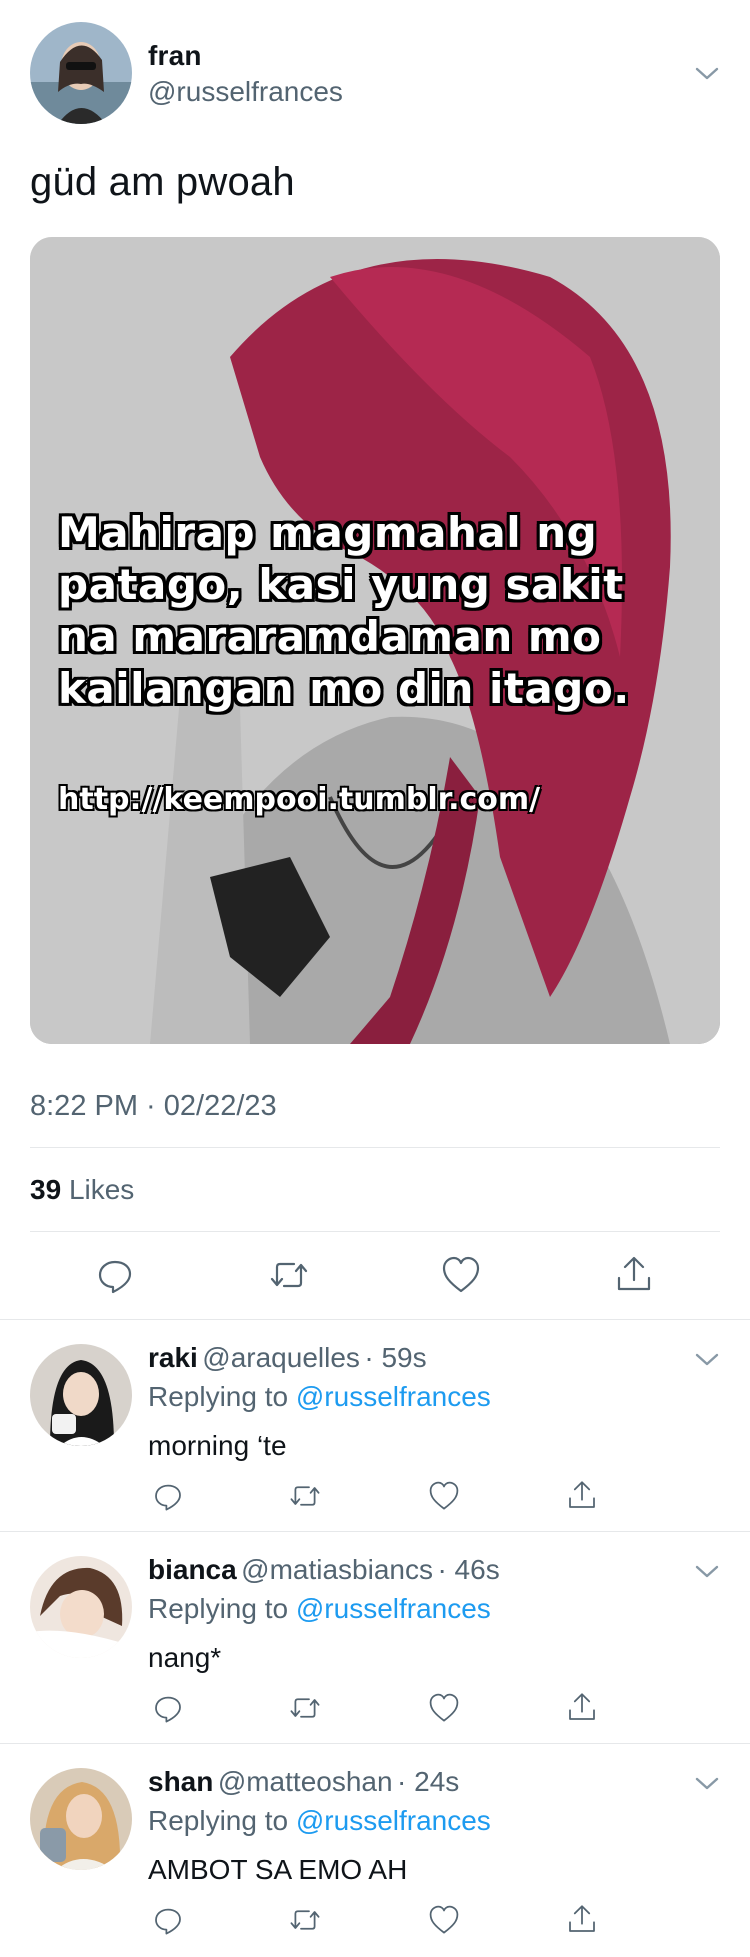 The image size is (750, 1957). I want to click on author-handle: @russelfrances, so click(245, 92).